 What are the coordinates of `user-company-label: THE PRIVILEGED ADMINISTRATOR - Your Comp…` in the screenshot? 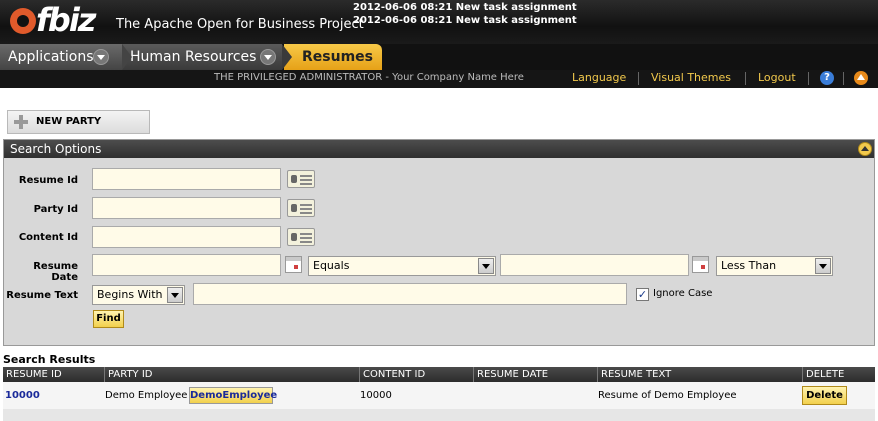 It's located at (369, 77).